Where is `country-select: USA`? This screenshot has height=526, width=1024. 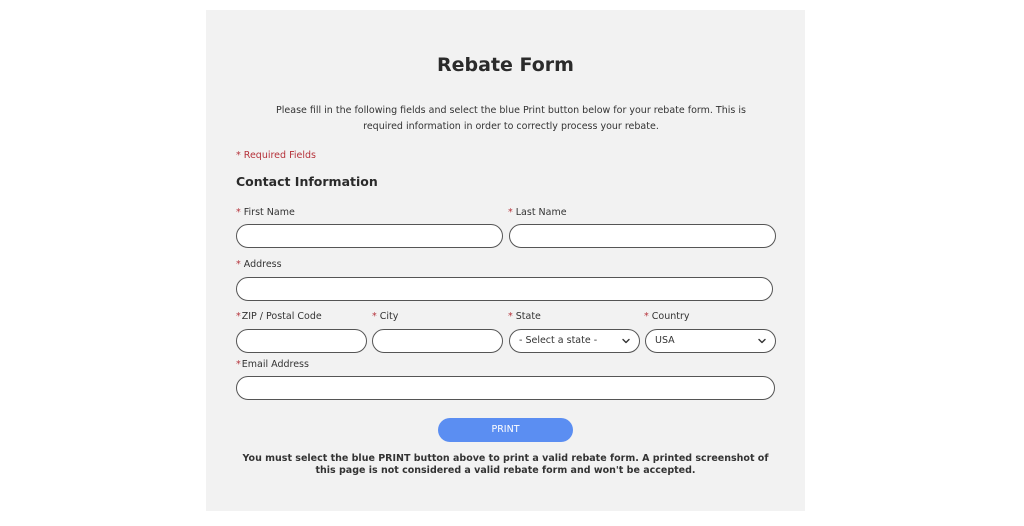 country-select: USA is located at coordinates (710, 341).